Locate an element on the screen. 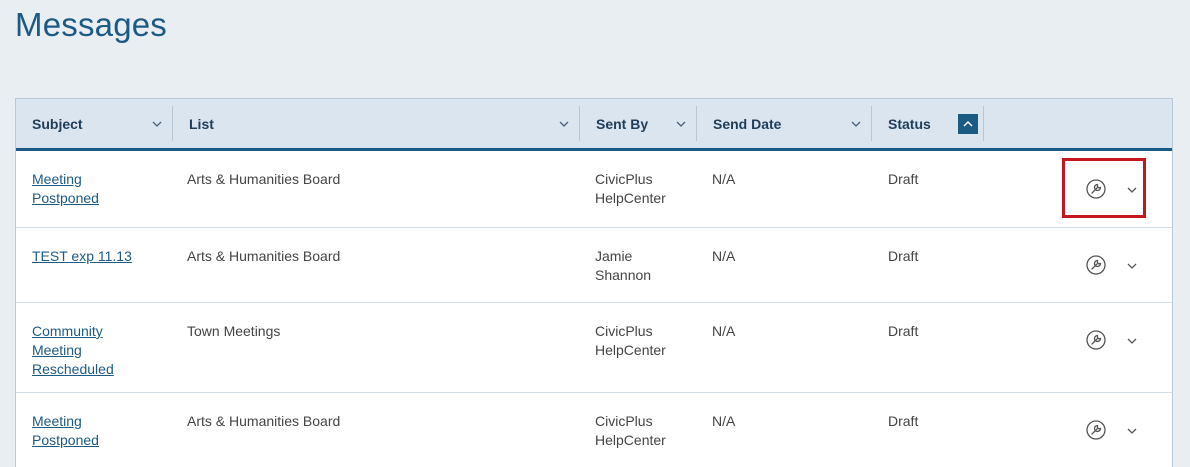  column-header-status: Status is located at coordinates (928, 123).